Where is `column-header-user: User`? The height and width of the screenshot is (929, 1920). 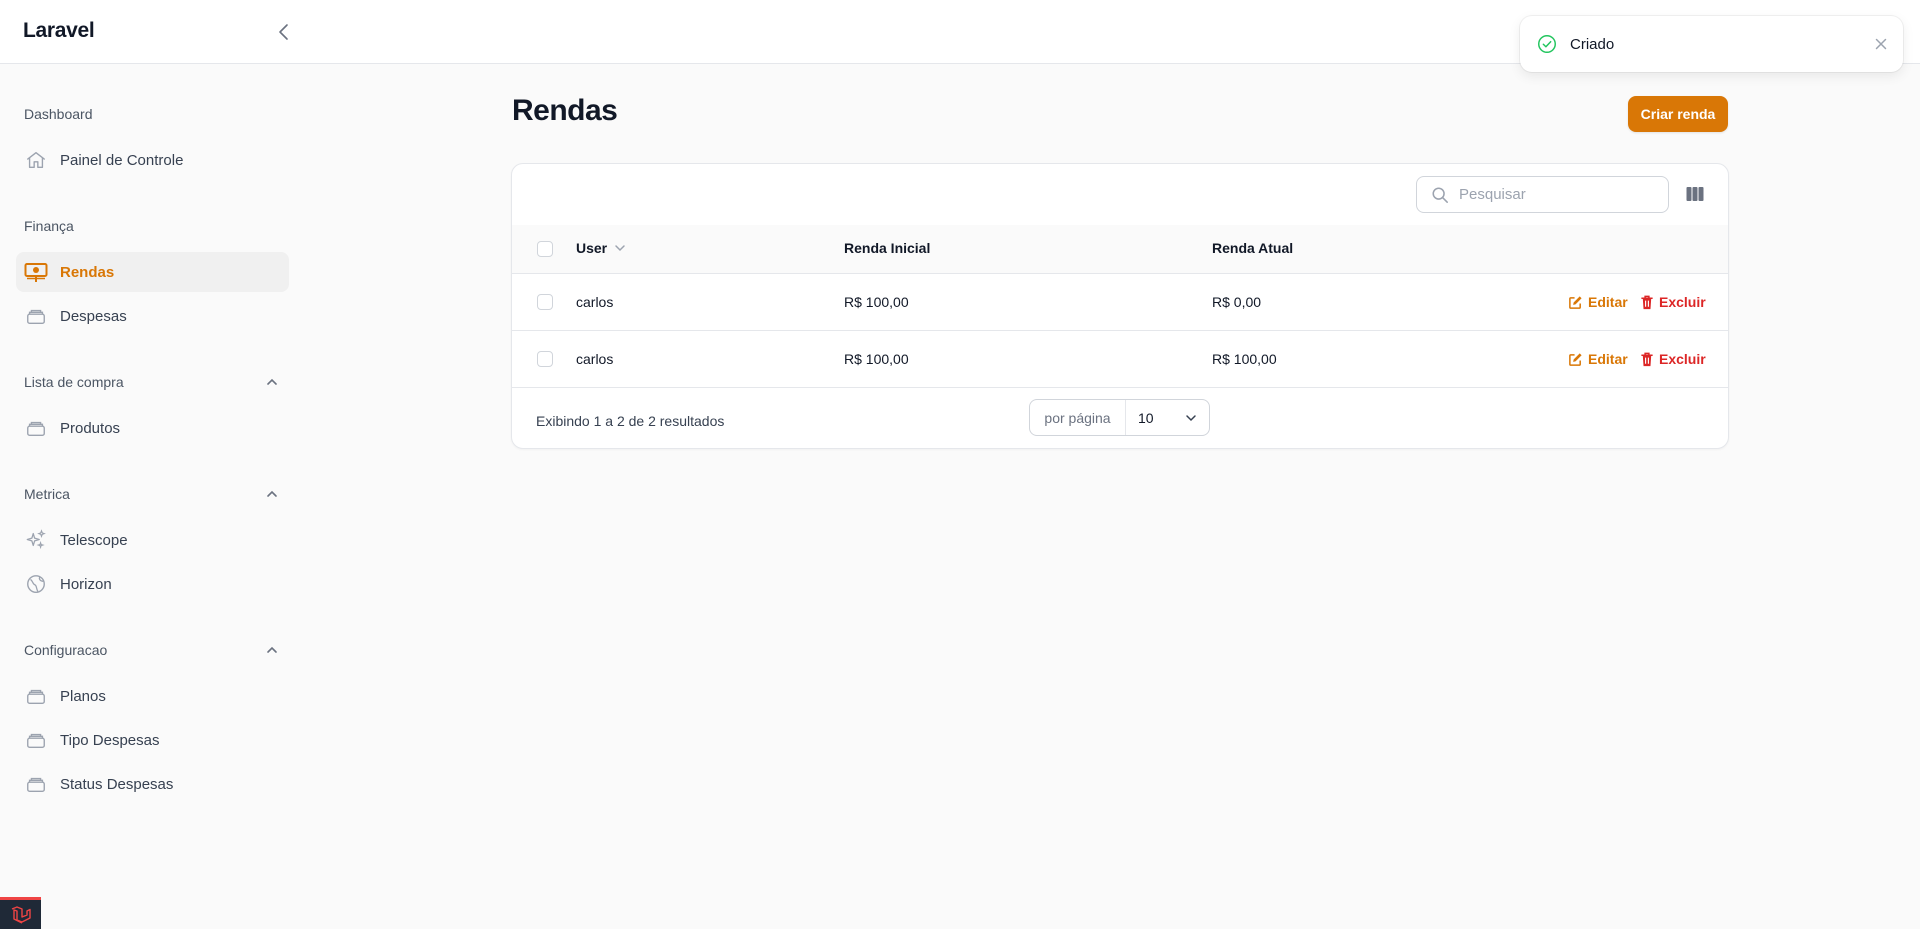
column-header-user: User is located at coordinates (601, 248).